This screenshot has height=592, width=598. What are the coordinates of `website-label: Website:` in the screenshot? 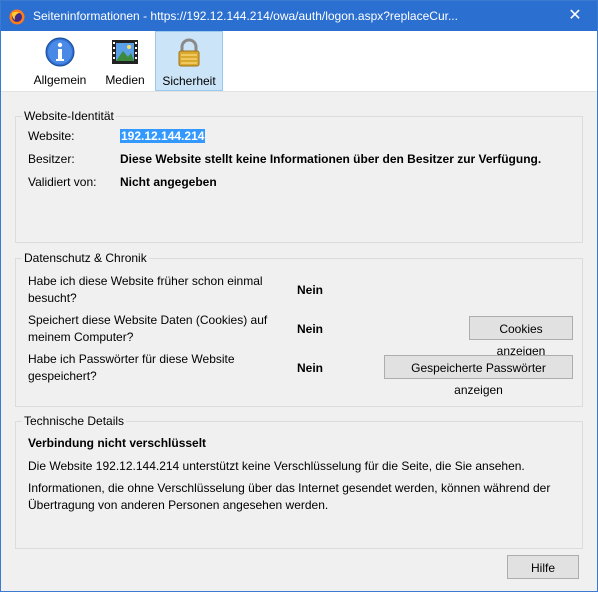 It's located at (51, 136).